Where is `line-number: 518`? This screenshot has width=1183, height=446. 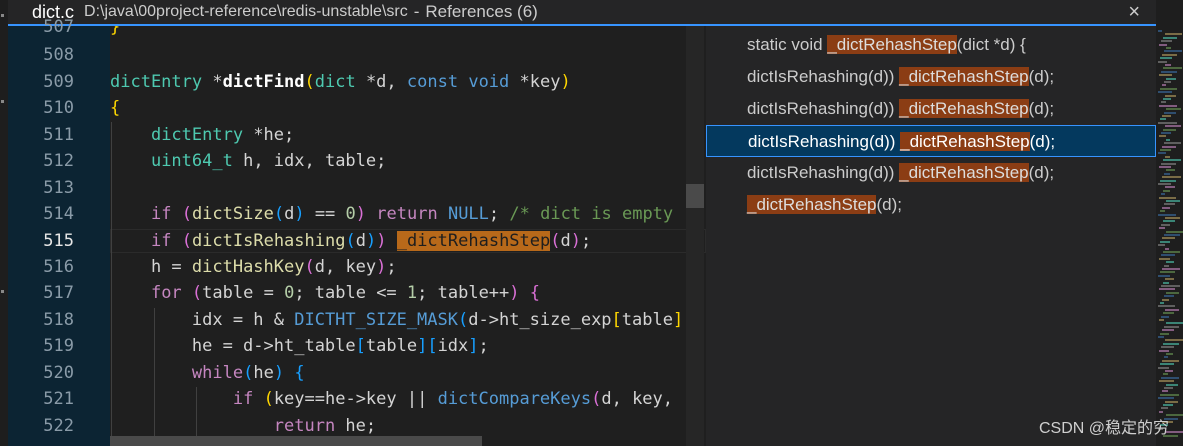
line-number: 518 is located at coordinates (58, 320).